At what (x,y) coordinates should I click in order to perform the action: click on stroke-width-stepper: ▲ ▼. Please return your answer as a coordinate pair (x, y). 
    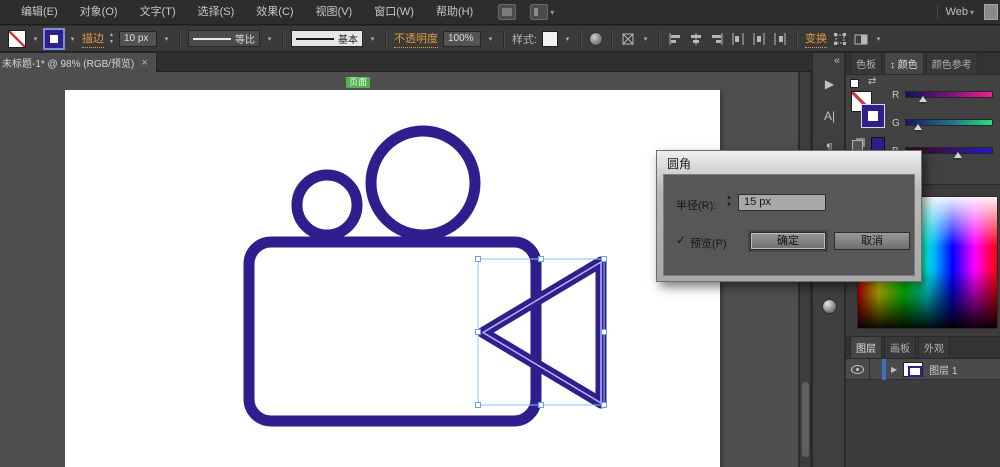
    Looking at the image, I should click on (111, 38).